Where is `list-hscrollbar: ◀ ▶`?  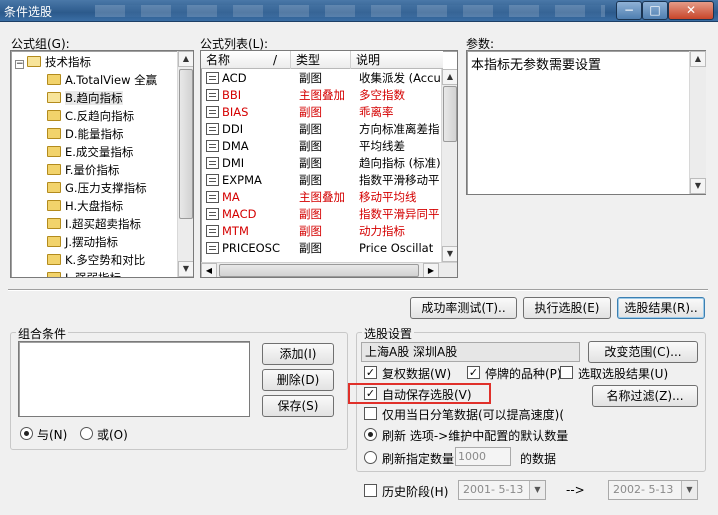
list-hscrollbar: ◀ ▶ is located at coordinates (329, 269).